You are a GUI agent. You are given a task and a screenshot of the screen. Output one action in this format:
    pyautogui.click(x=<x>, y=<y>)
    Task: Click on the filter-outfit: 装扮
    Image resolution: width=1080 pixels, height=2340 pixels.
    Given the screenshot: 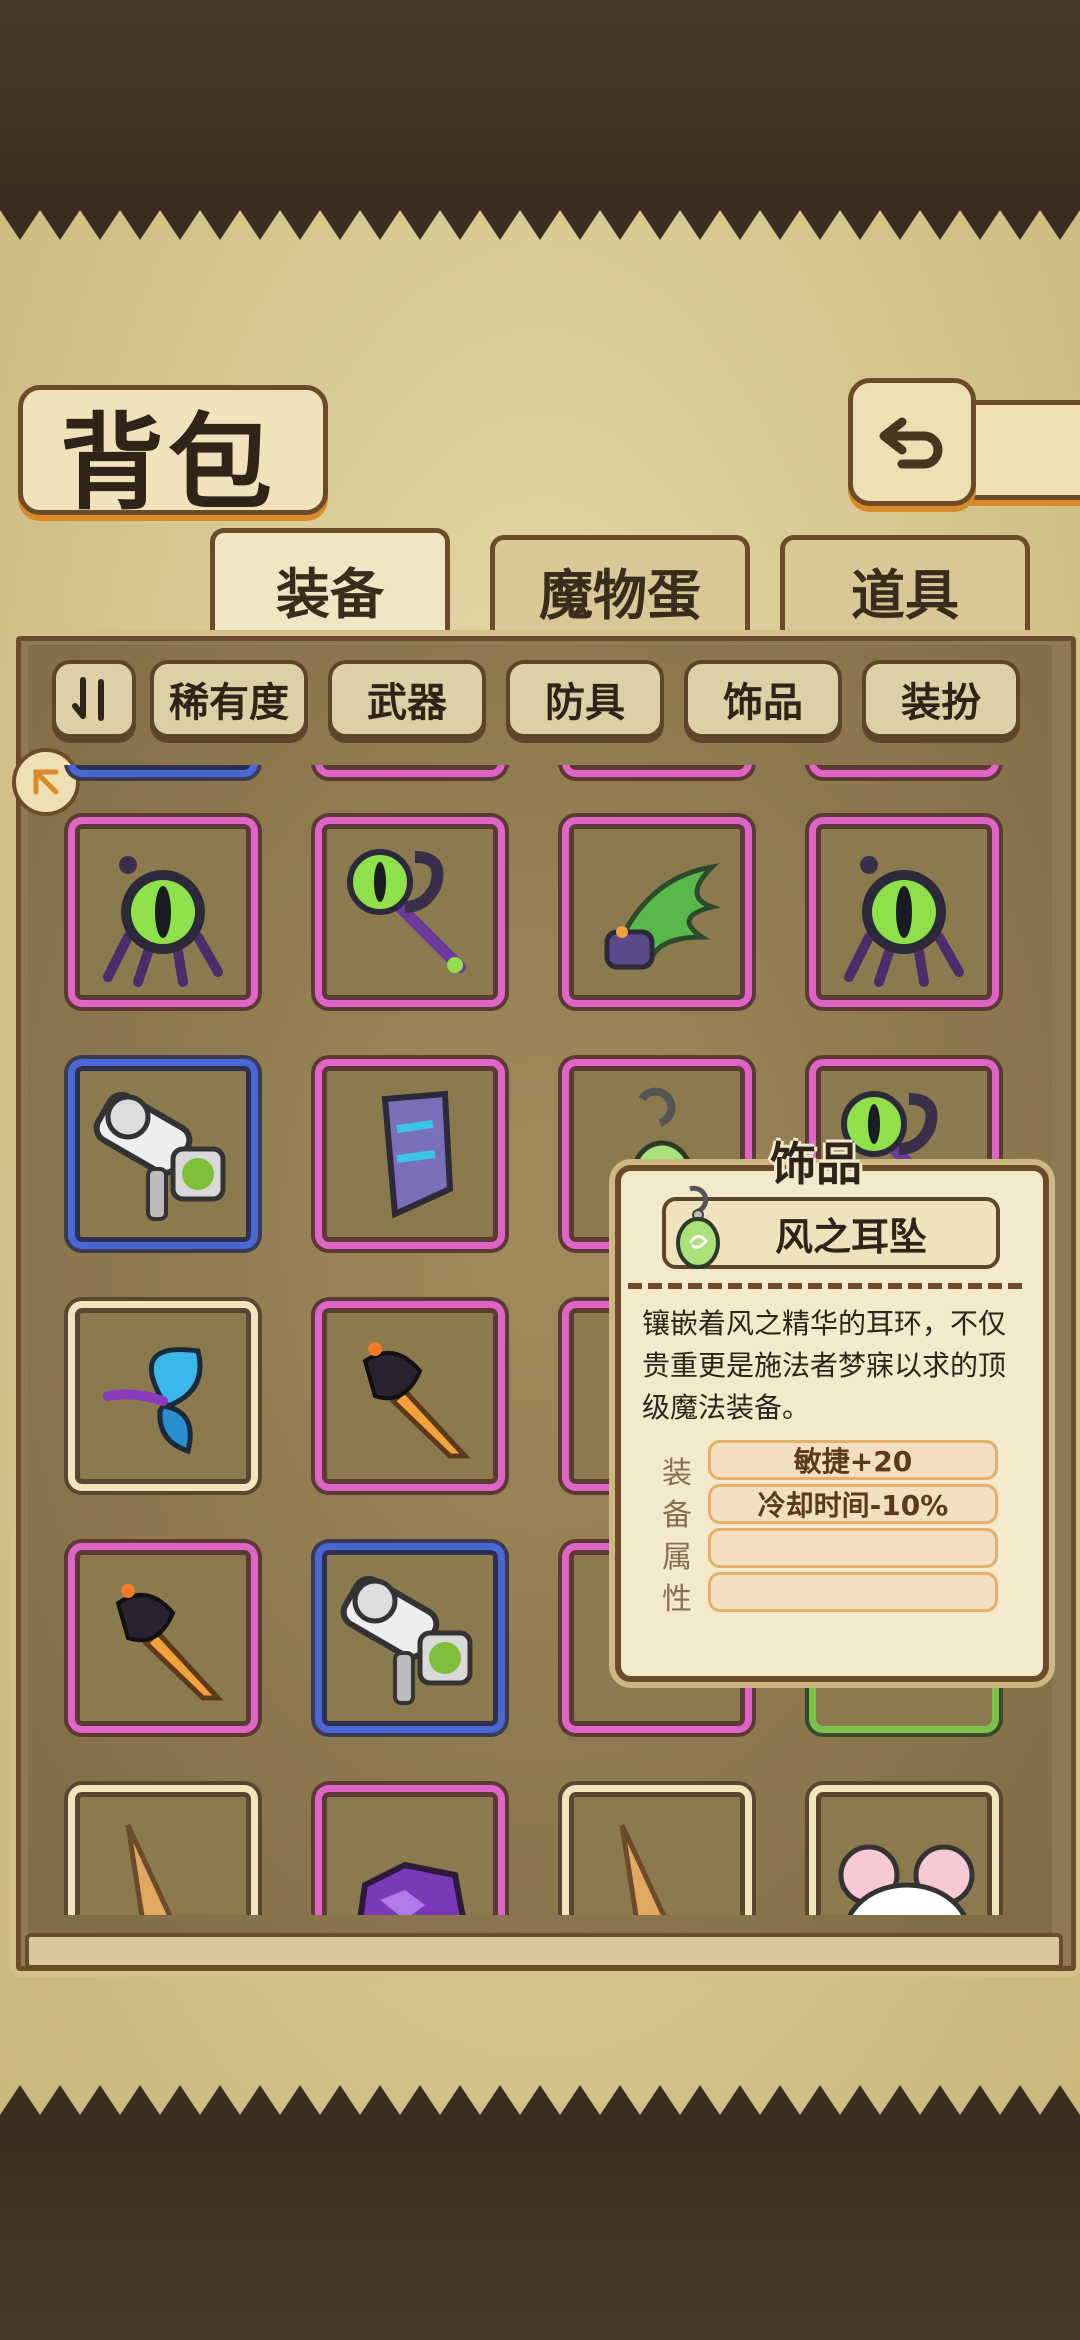 What is the action you would take?
    pyautogui.click(x=941, y=699)
    